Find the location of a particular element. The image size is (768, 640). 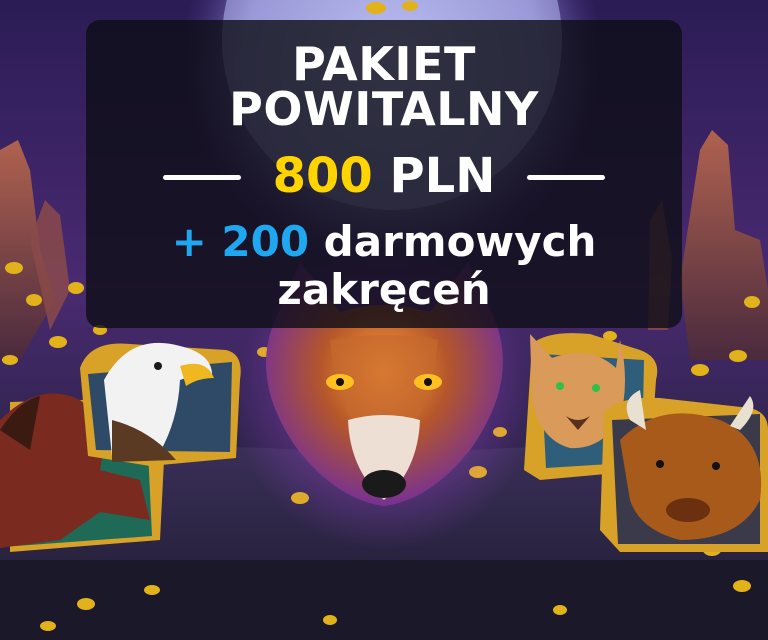

bonus-amount-value: 800 is located at coordinates (322, 176).